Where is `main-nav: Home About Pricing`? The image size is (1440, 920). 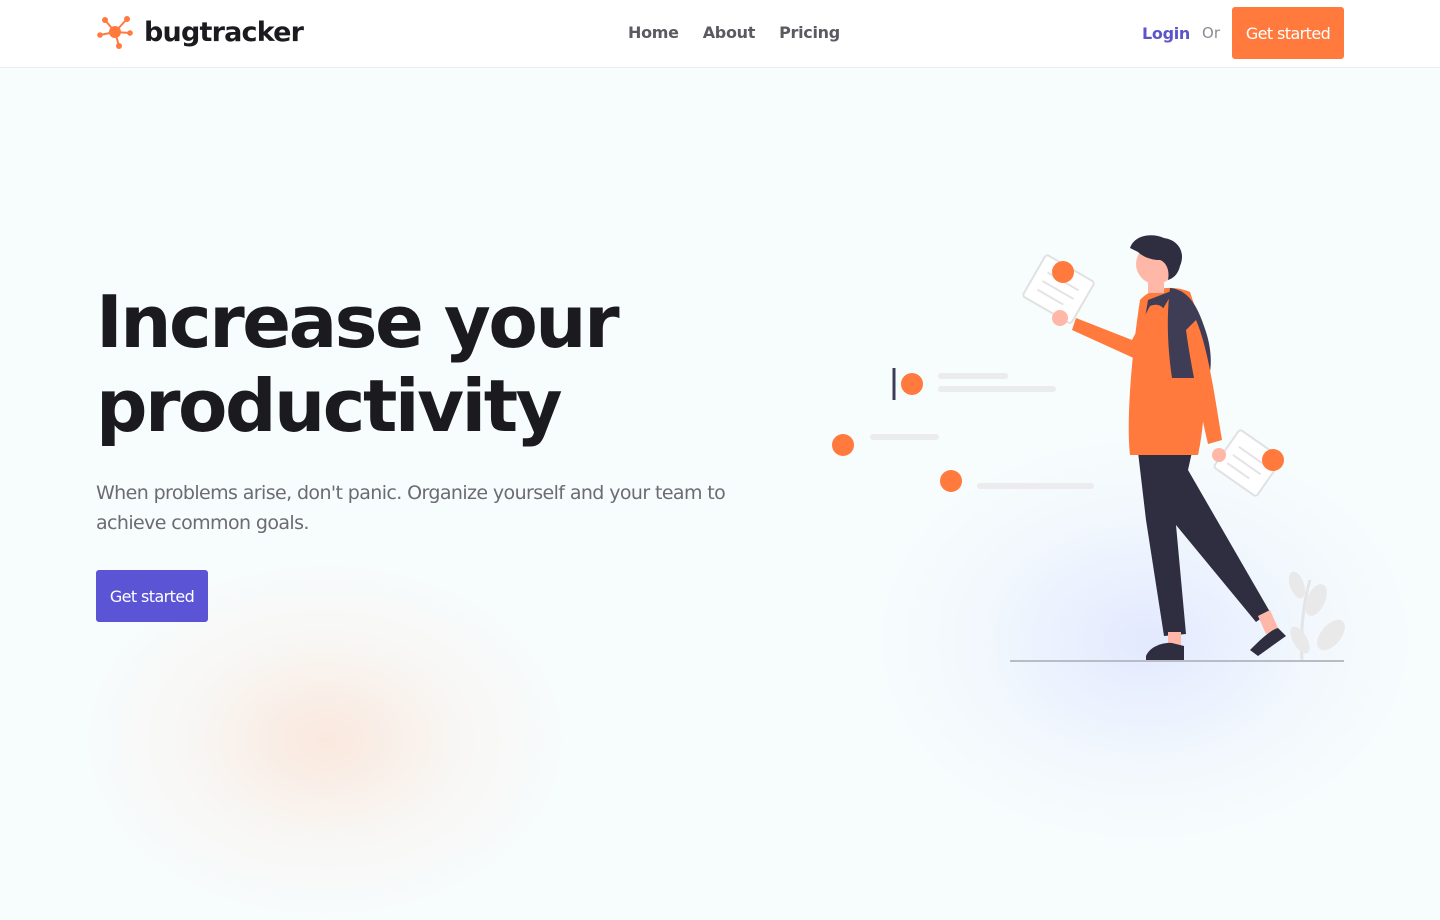 main-nav: Home About Pricing is located at coordinates (734, 33).